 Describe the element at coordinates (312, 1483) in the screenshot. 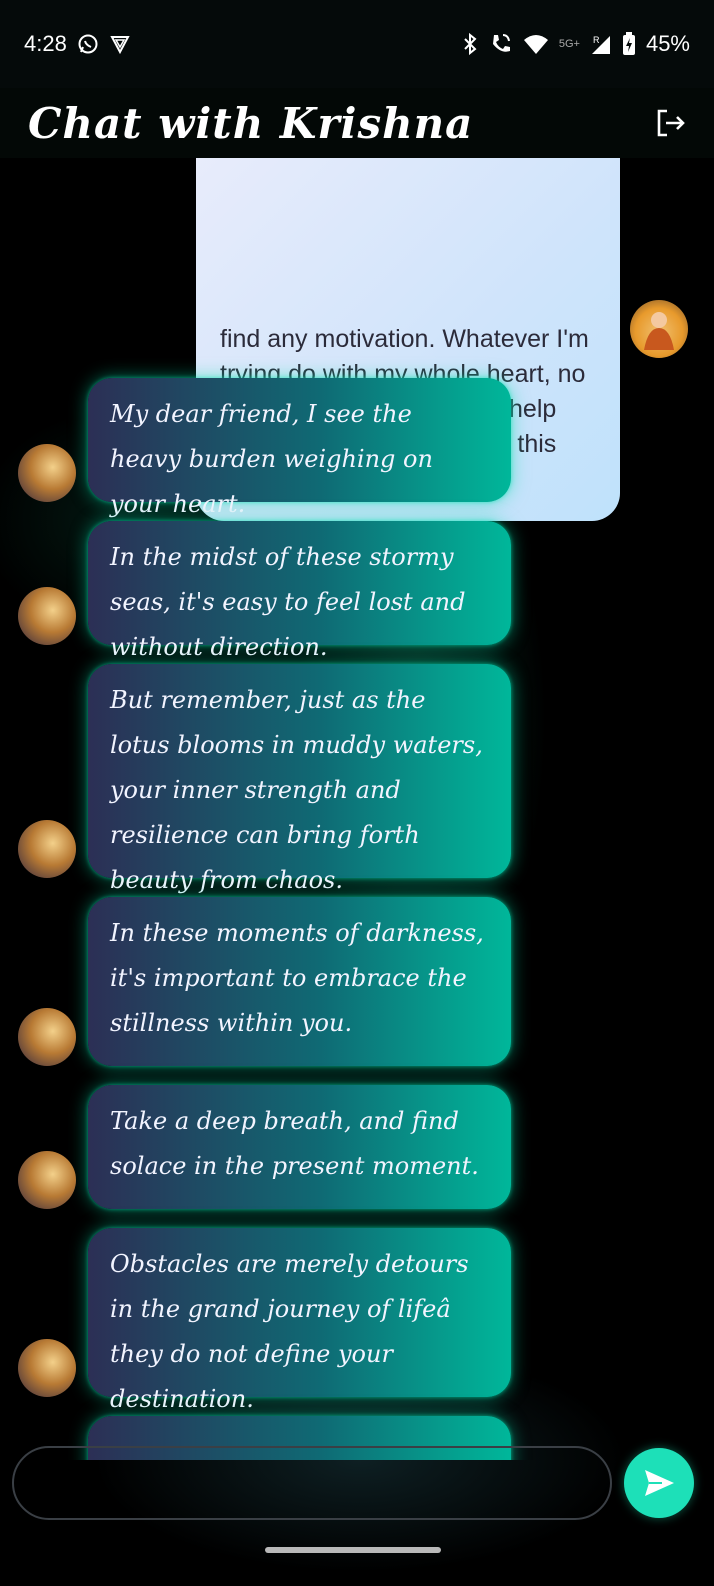

I see `message-input` at that location.